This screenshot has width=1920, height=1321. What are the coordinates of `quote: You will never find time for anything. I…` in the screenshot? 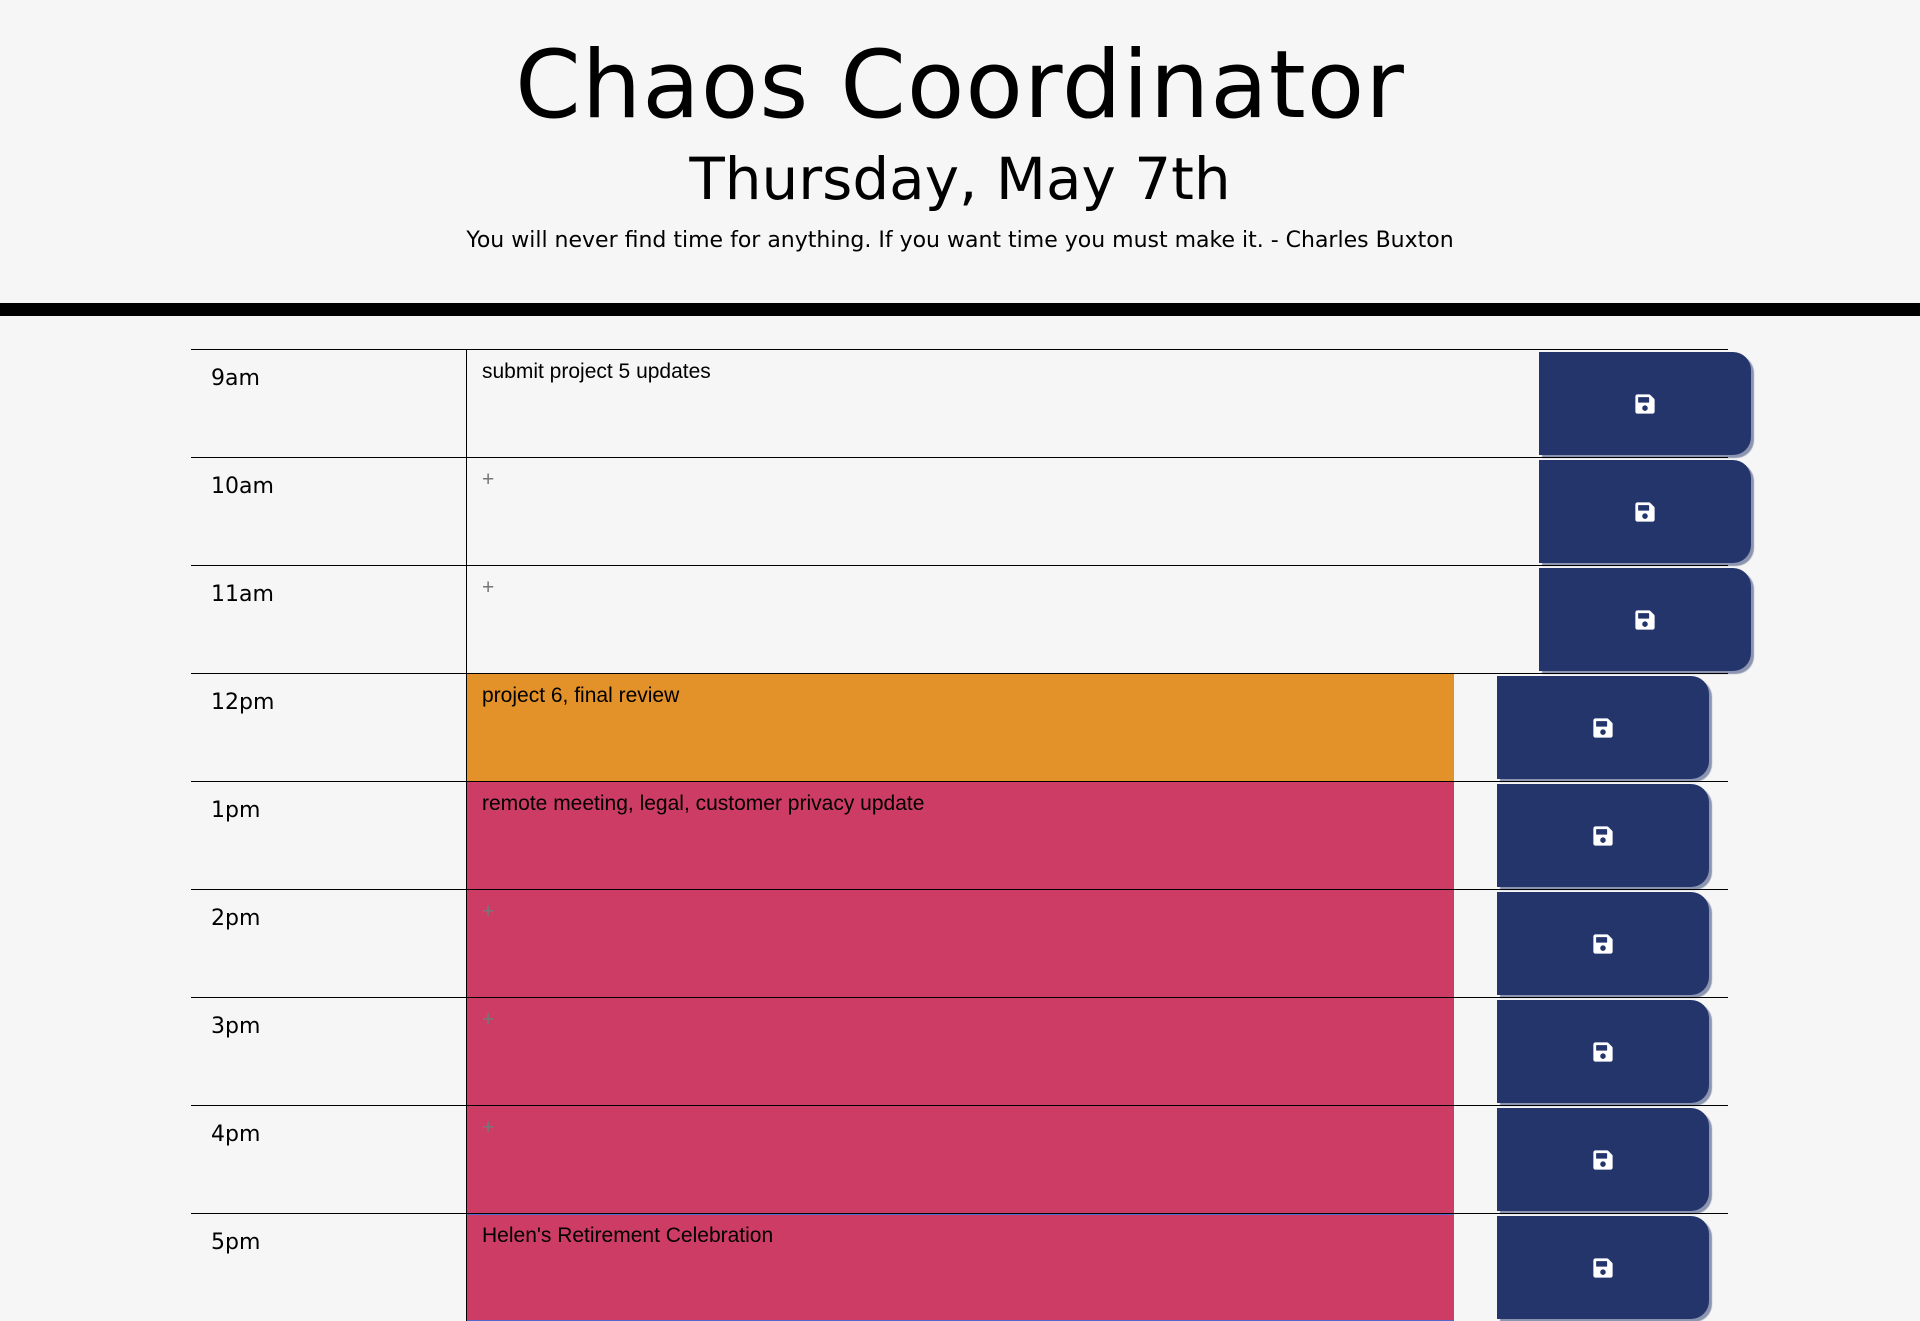 It's located at (960, 240).